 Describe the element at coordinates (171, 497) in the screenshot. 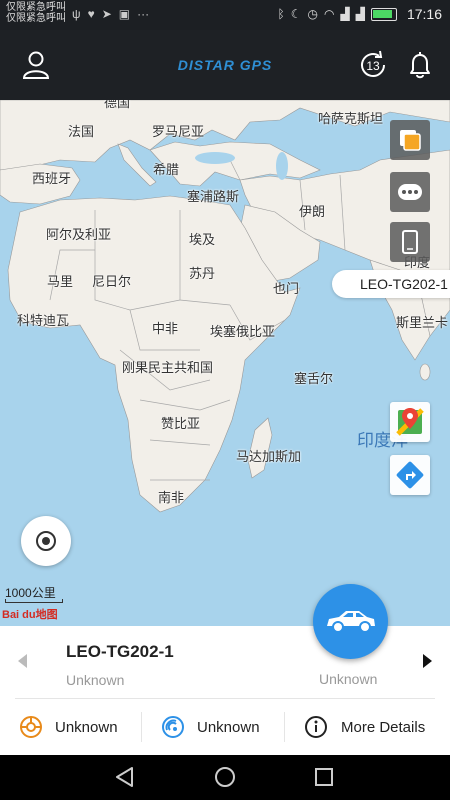

I see `map-label-south-africa: 南非` at that location.